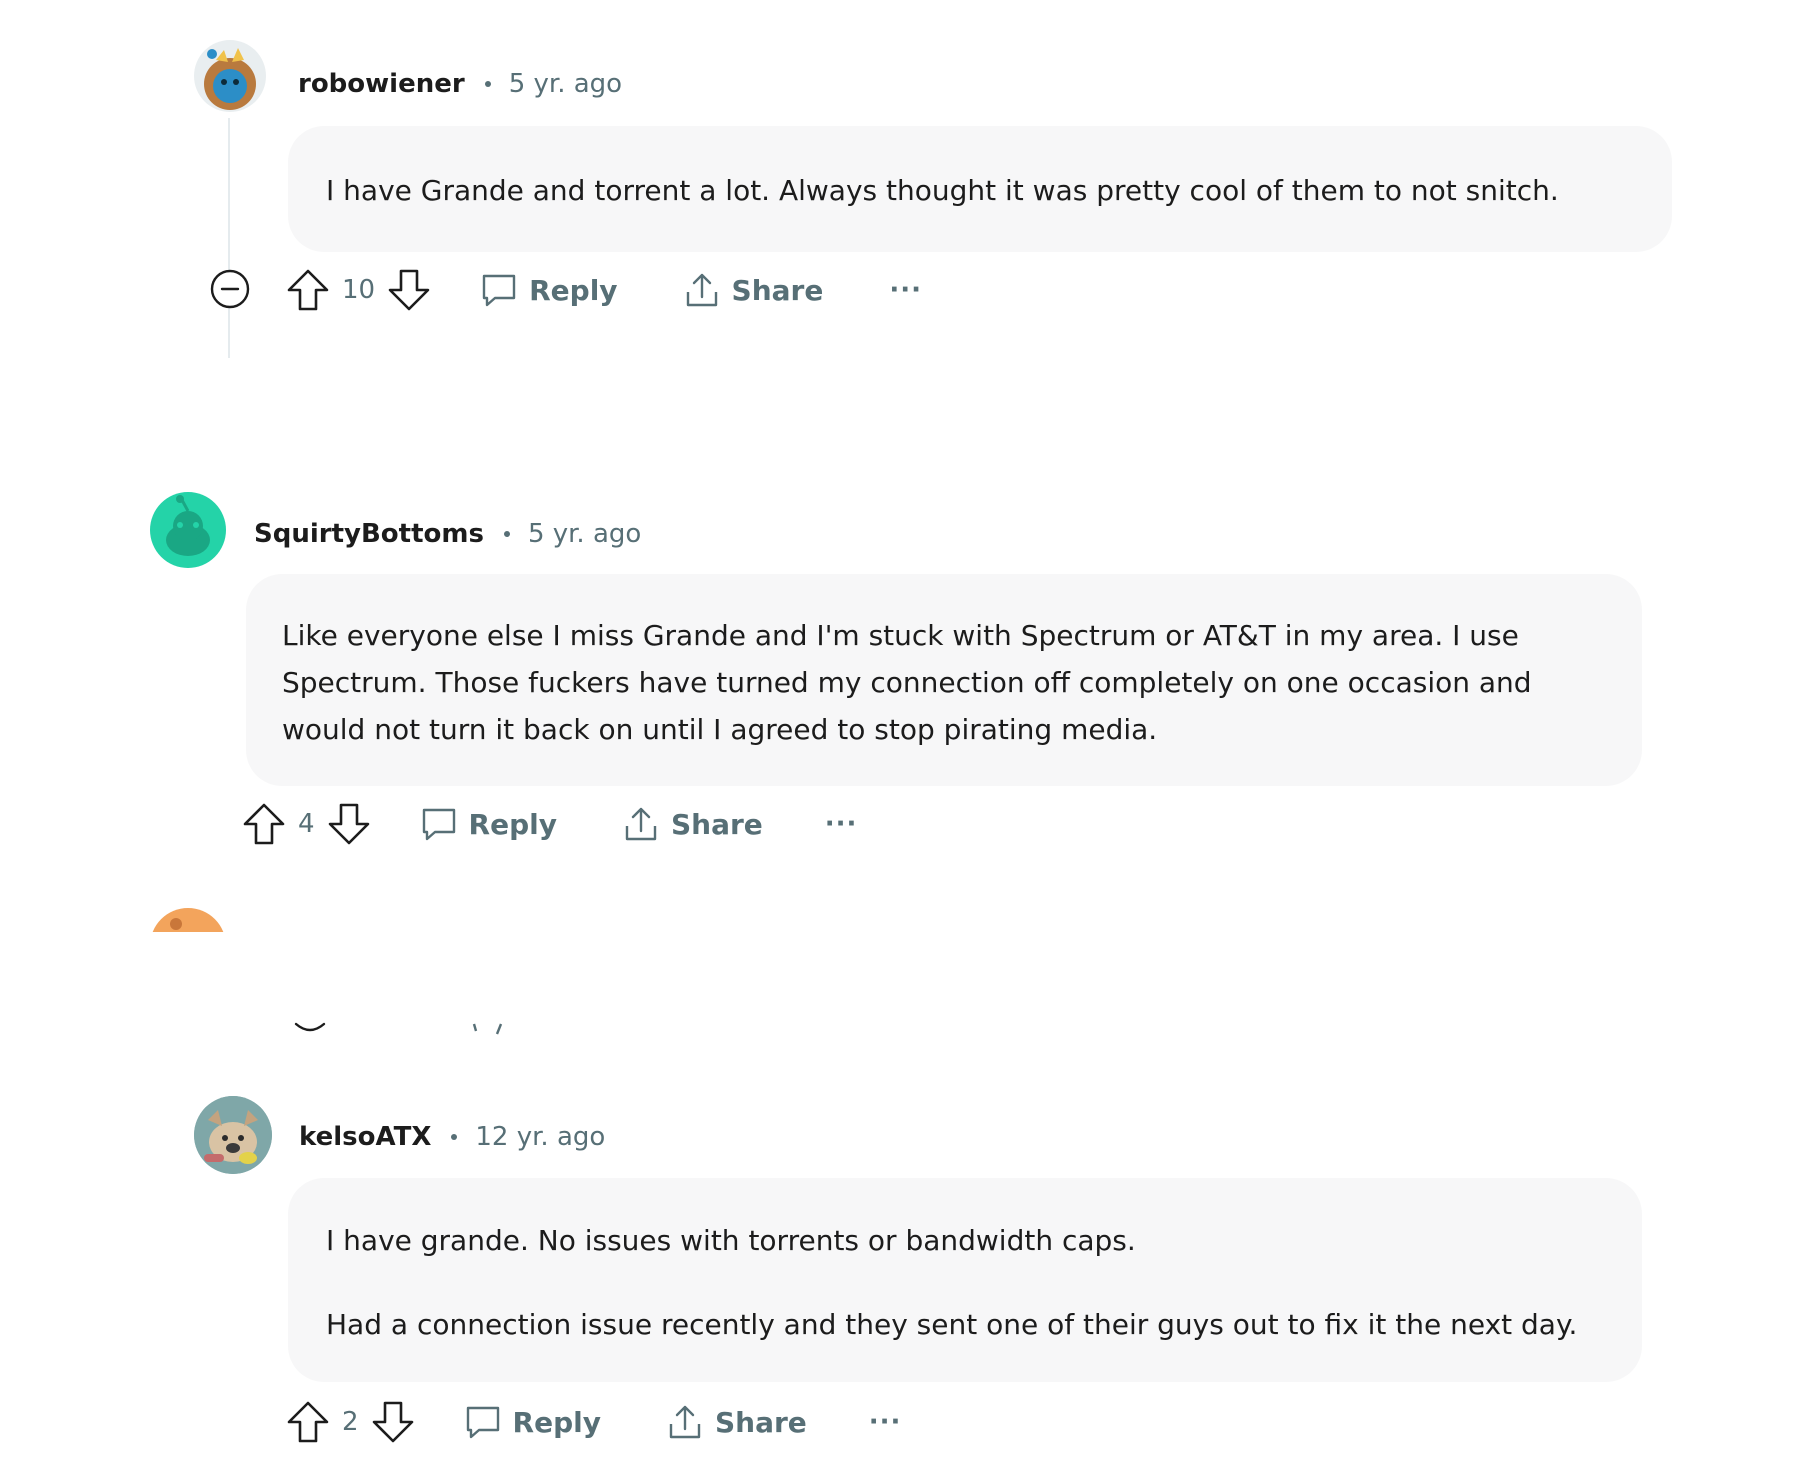 Image resolution: width=1819 pixels, height=1475 pixels. What do you see at coordinates (540, 1137) in the screenshot?
I see `timestamp: 12 yr. ago` at bounding box center [540, 1137].